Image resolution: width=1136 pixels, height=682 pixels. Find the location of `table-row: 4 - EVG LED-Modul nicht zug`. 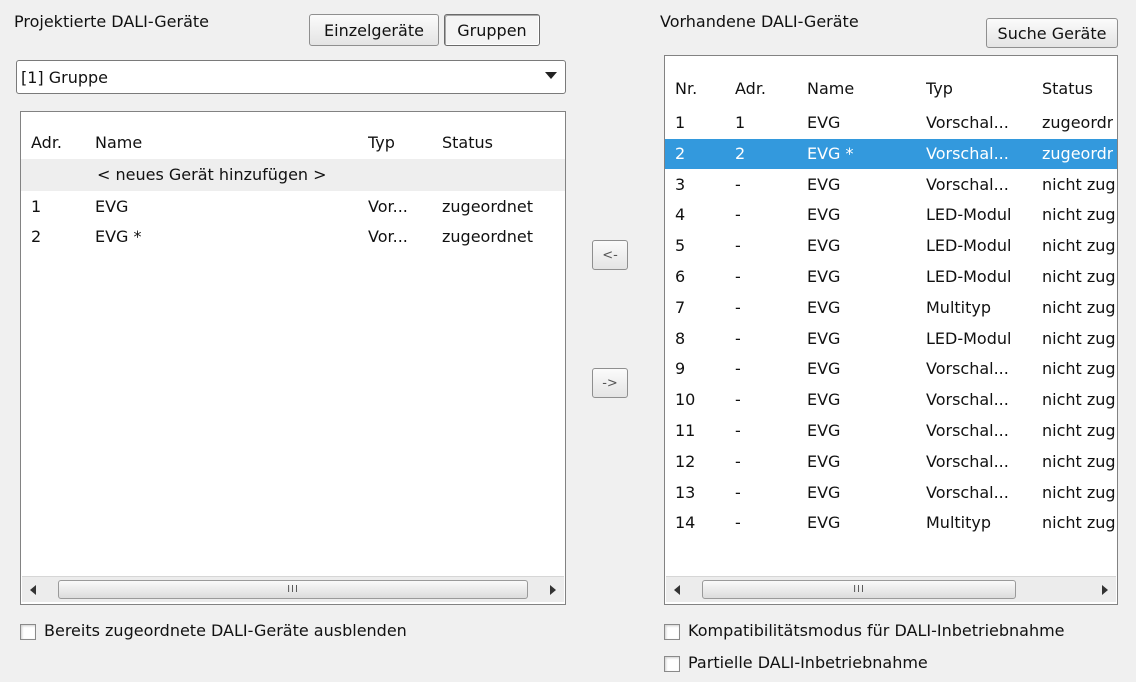

table-row: 4 - EVG LED-Modul nicht zug is located at coordinates (891, 215).